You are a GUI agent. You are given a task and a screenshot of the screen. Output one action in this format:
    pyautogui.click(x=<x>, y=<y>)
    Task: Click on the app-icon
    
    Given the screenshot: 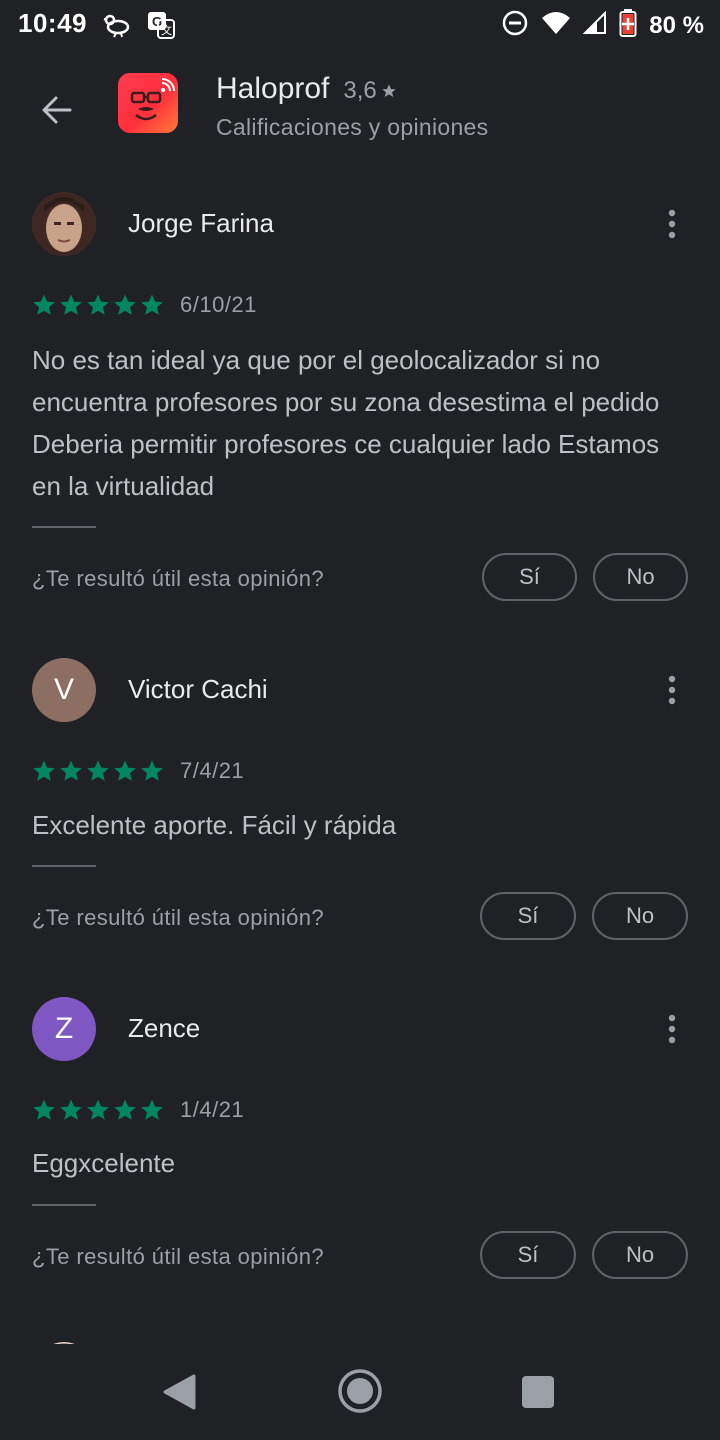 What is the action you would take?
    pyautogui.click(x=148, y=103)
    